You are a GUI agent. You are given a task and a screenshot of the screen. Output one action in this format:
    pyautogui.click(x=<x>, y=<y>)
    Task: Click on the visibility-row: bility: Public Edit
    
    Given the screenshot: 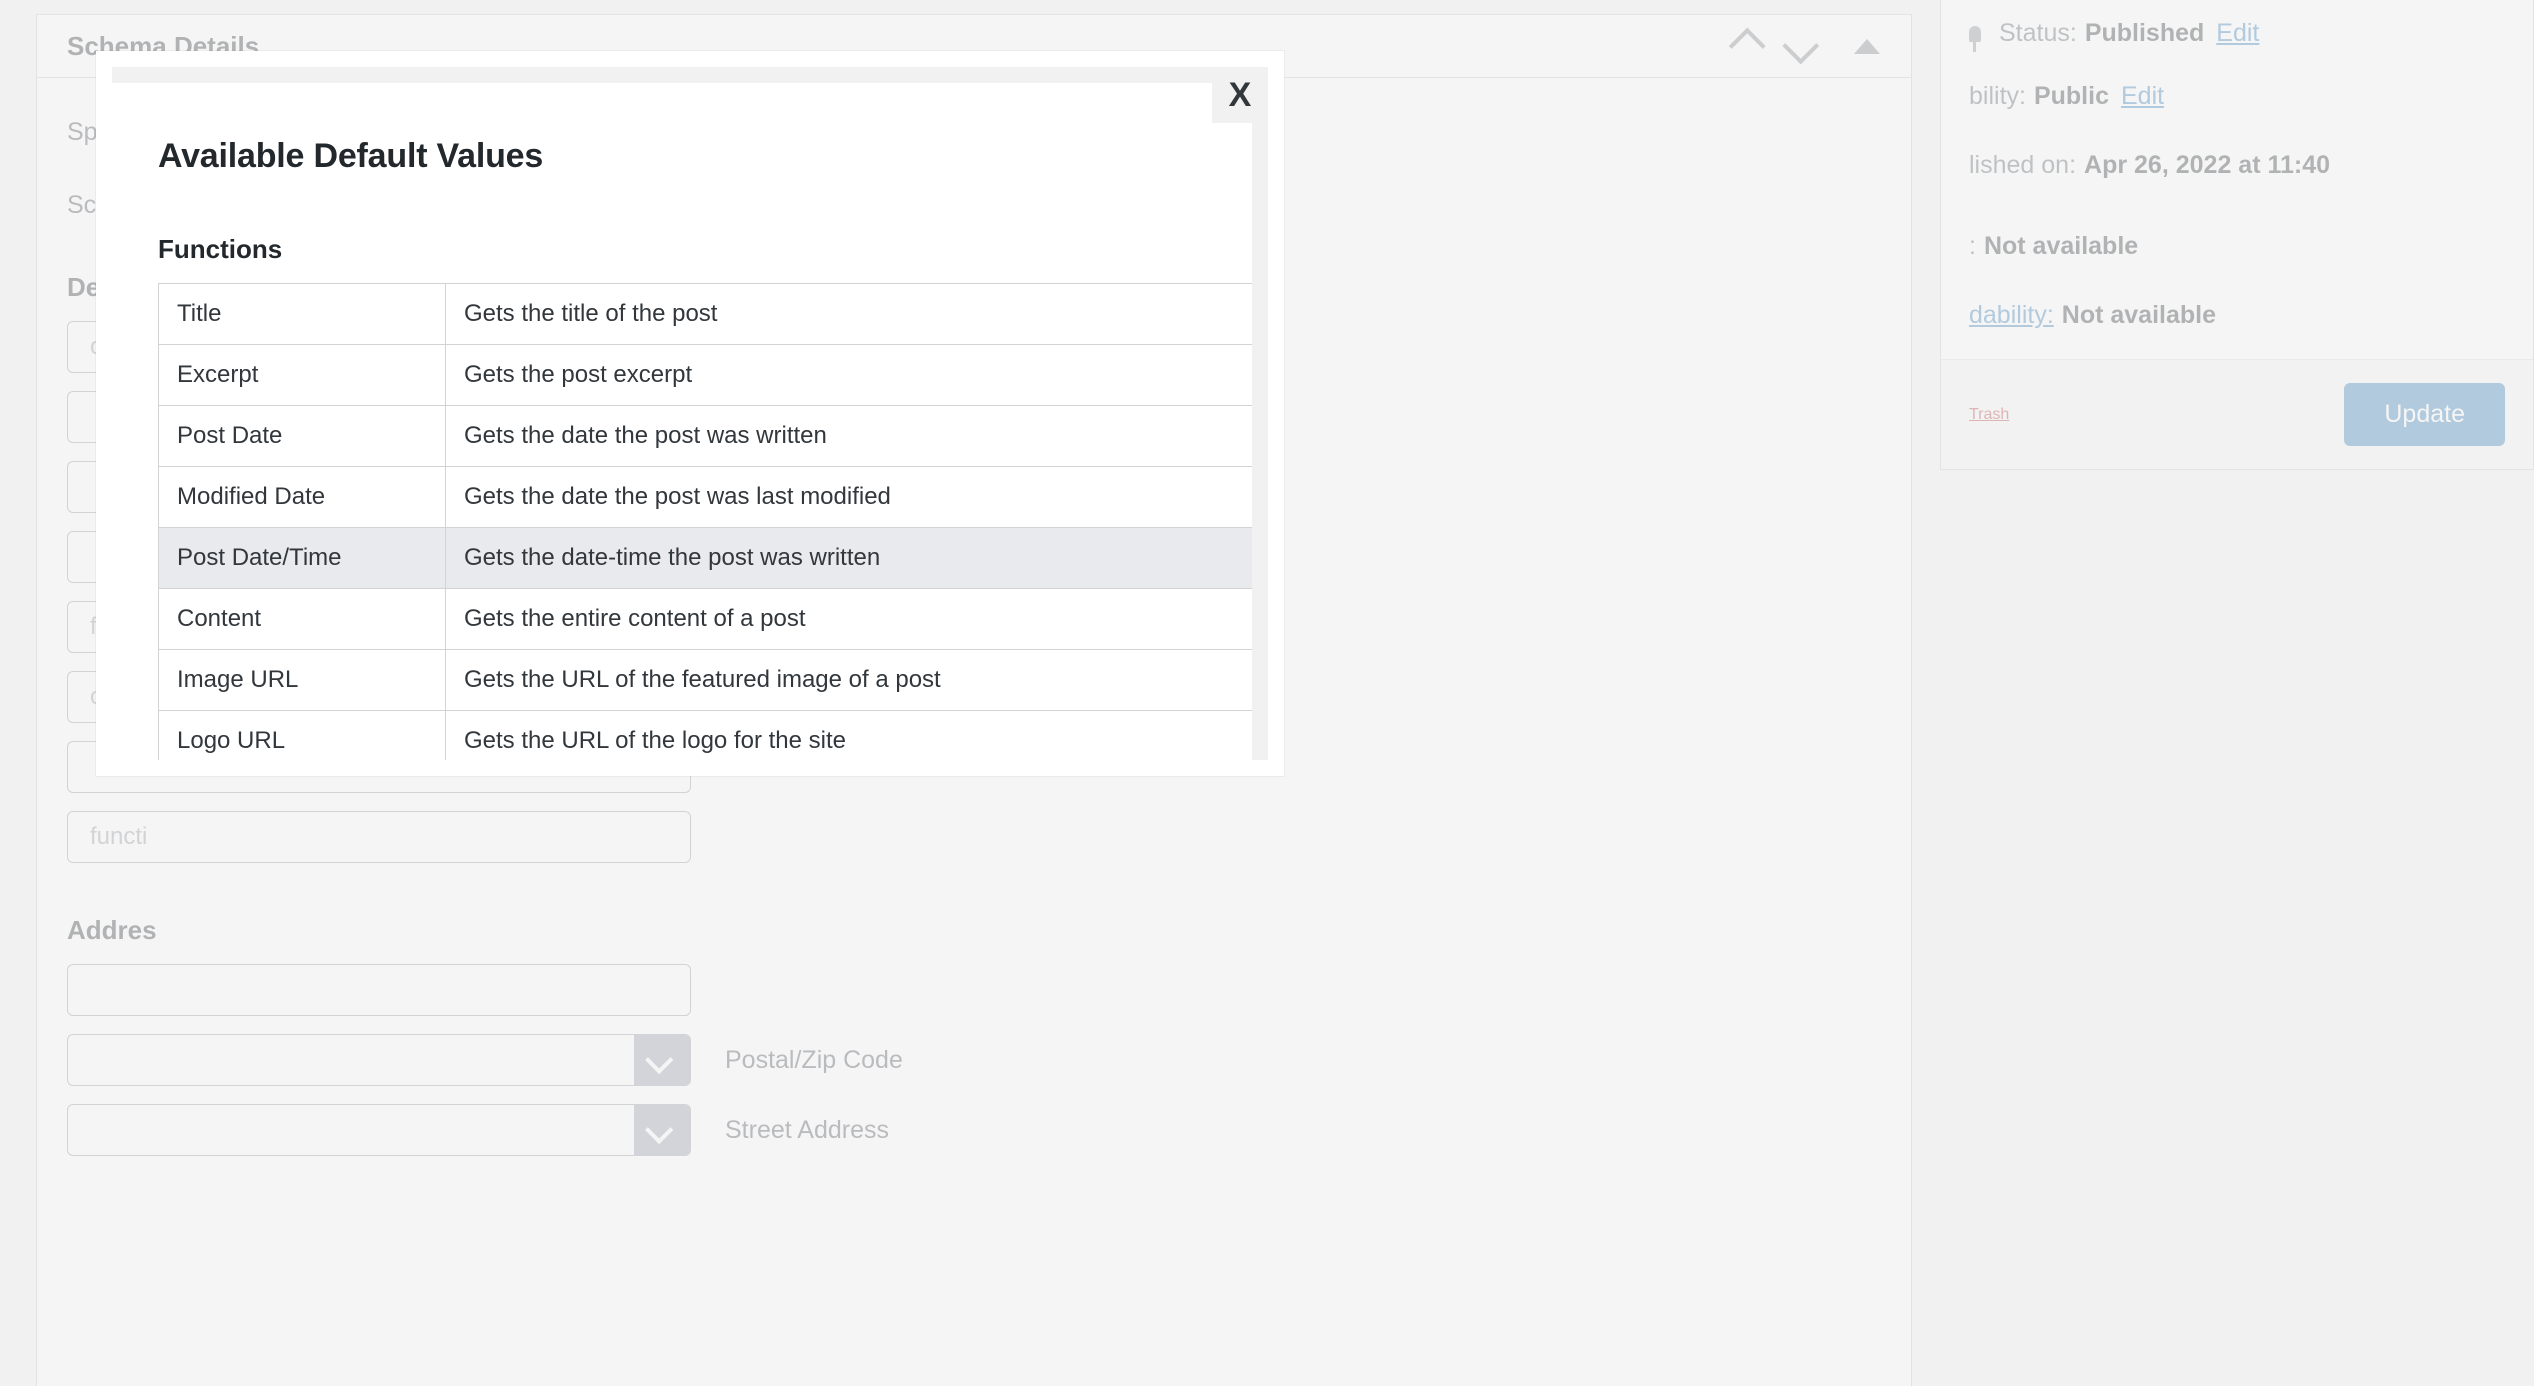 What is the action you would take?
    pyautogui.click(x=2237, y=96)
    